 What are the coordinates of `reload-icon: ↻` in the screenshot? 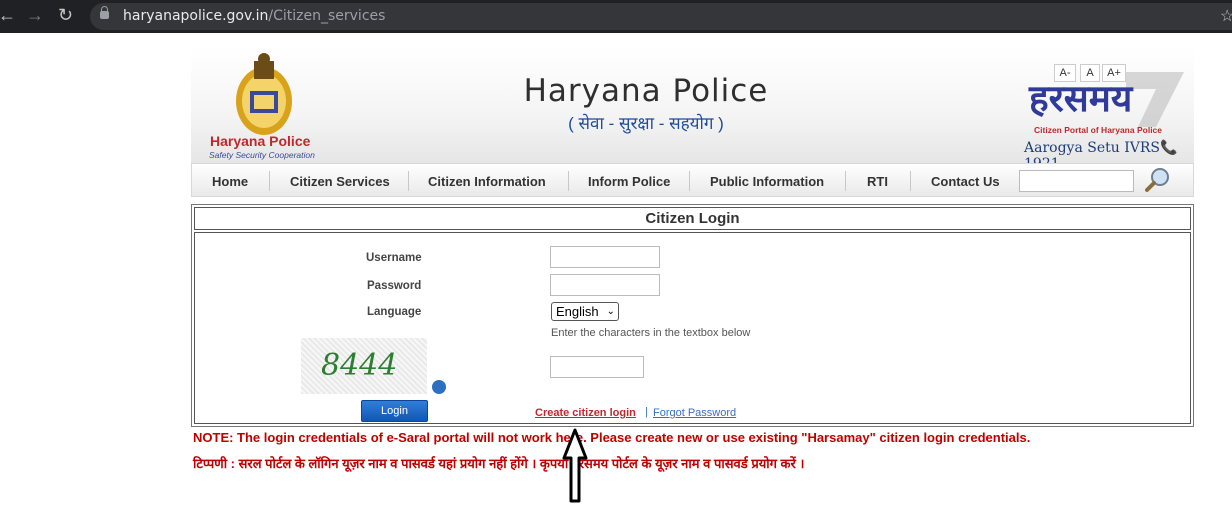 It's located at (65, 15).